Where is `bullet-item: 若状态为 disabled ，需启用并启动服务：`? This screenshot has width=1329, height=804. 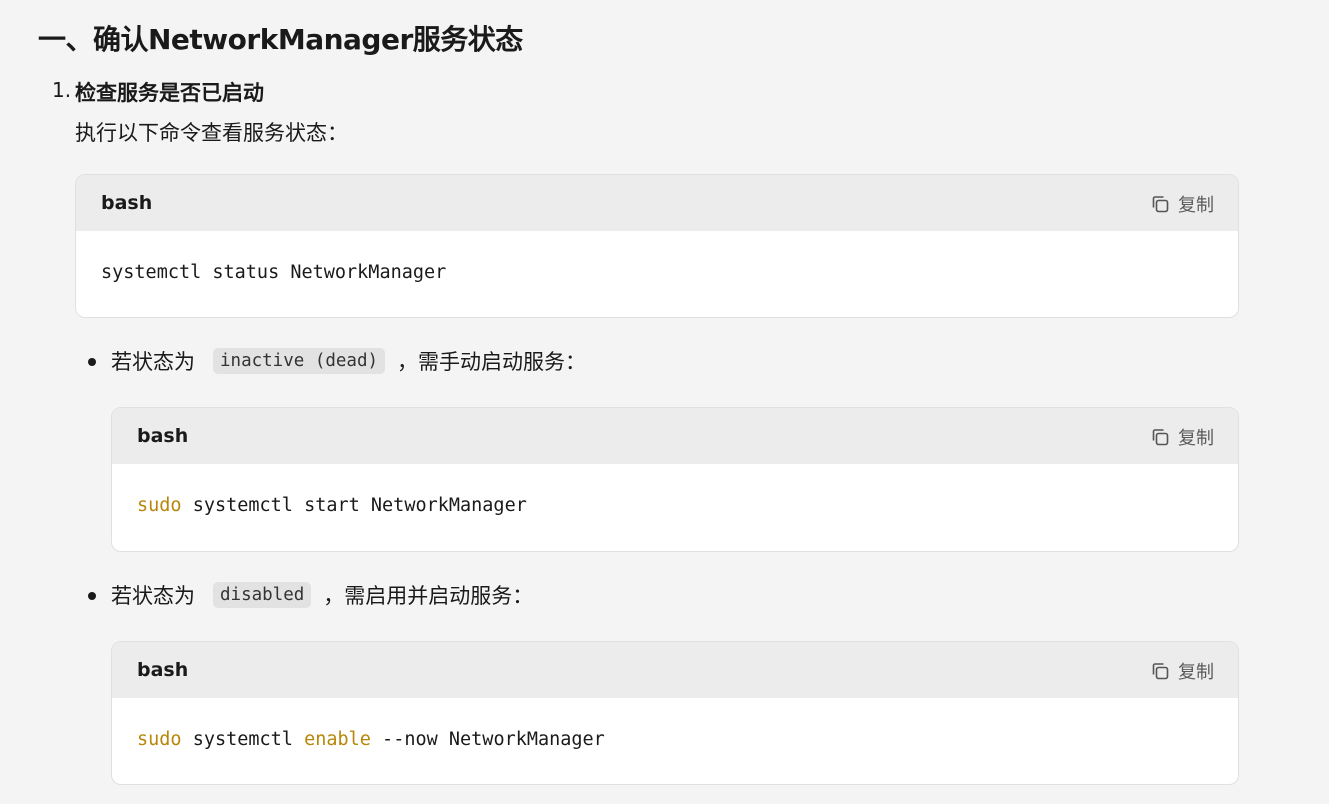 bullet-item: 若状态为 disabled ，需启用并启动服务： is located at coordinates (322, 595).